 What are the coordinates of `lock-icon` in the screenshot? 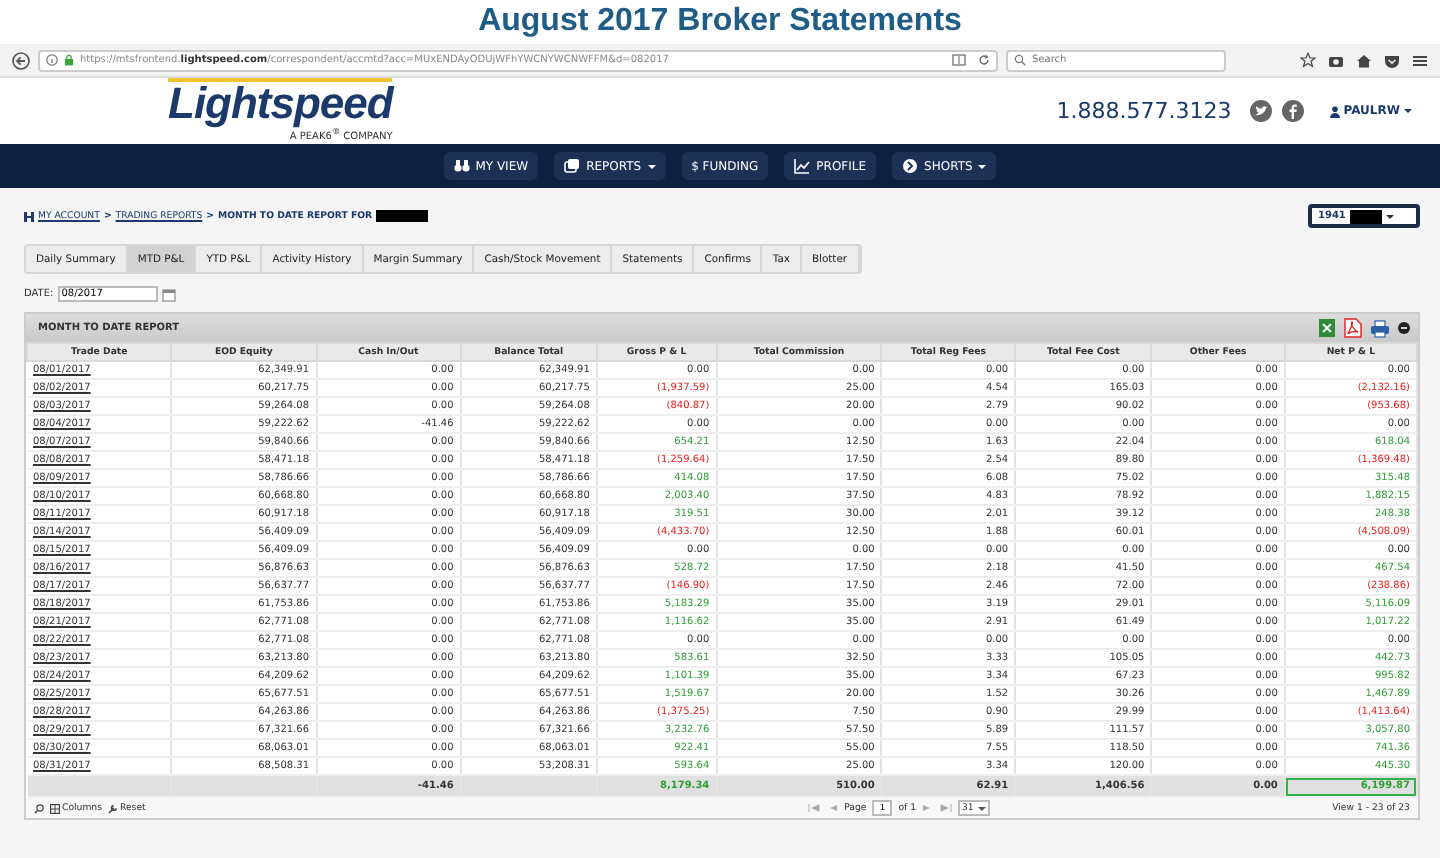 It's located at (69, 60).